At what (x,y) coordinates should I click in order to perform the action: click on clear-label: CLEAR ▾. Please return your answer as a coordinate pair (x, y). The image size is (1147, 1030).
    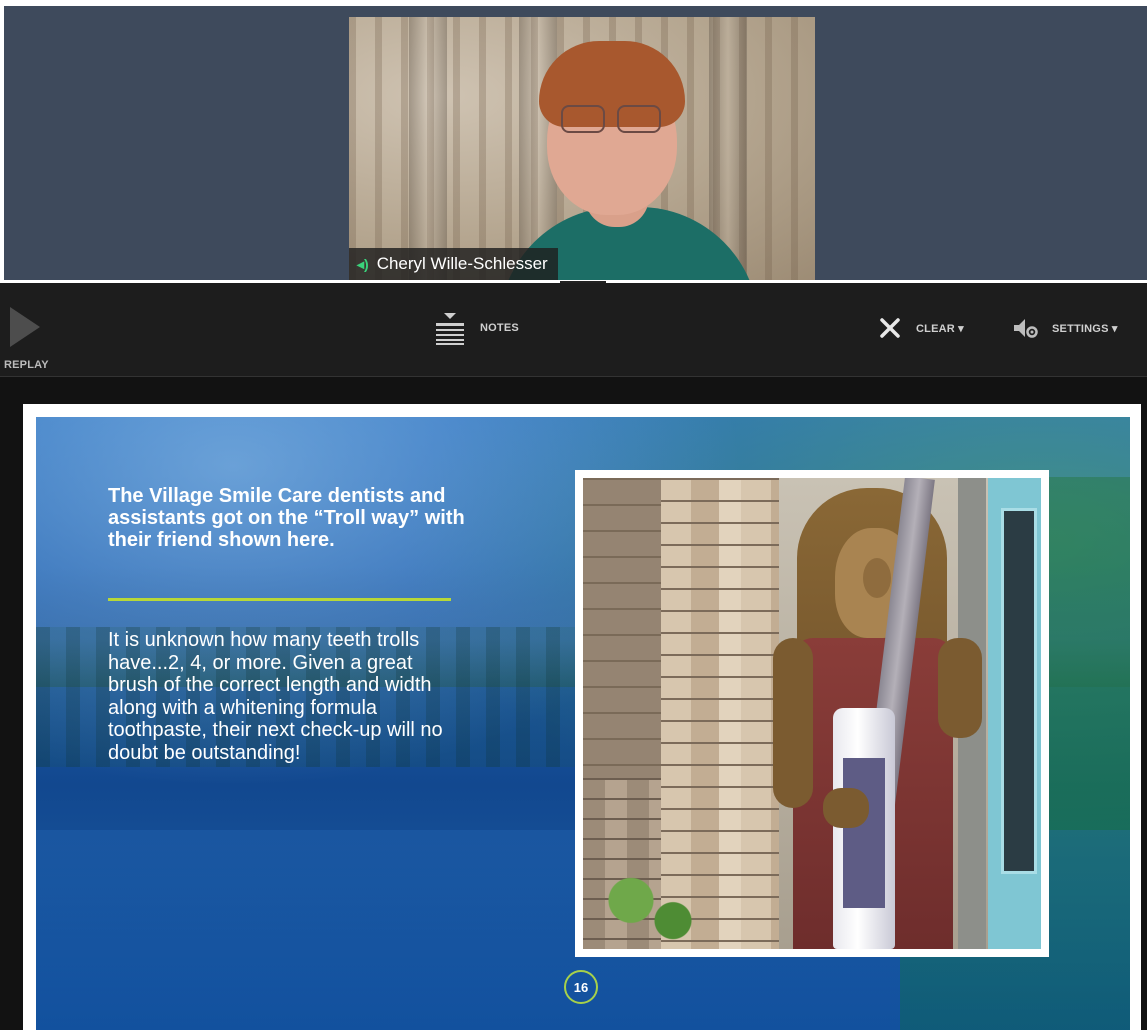
    Looking at the image, I should click on (940, 328).